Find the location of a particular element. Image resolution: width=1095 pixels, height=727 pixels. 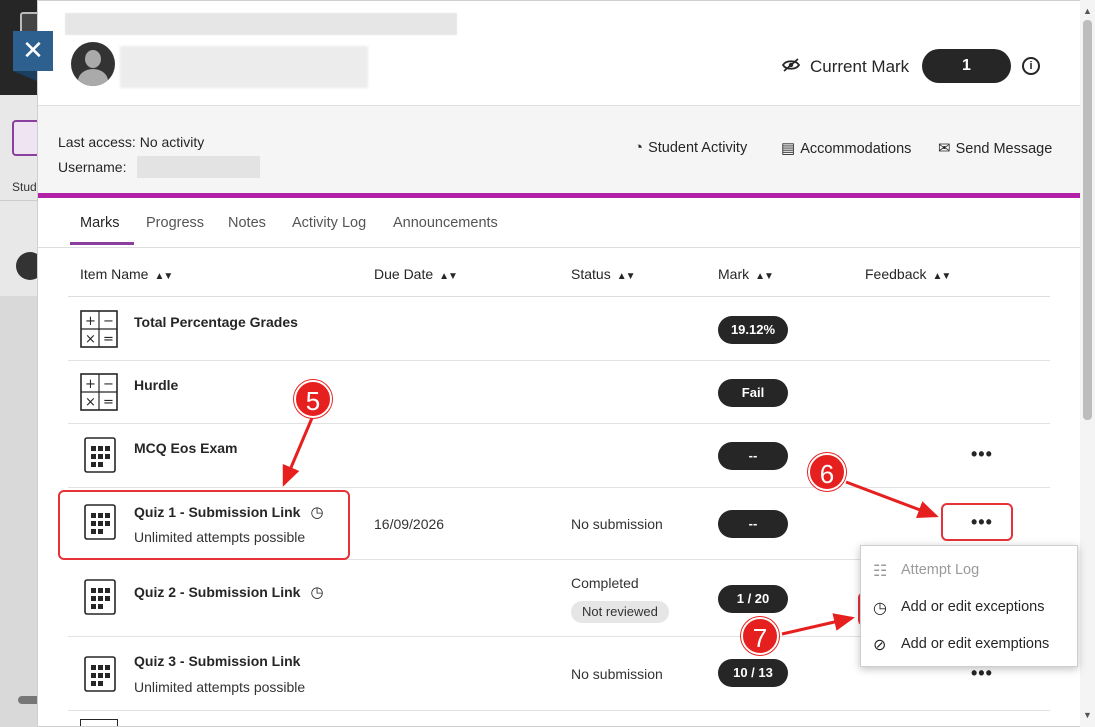

eye-slash-icon is located at coordinates (791, 67).